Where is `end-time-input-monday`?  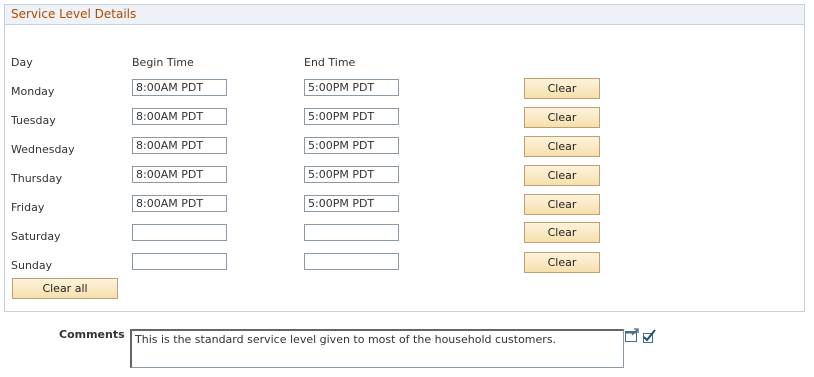
end-time-input-monday is located at coordinates (351, 87).